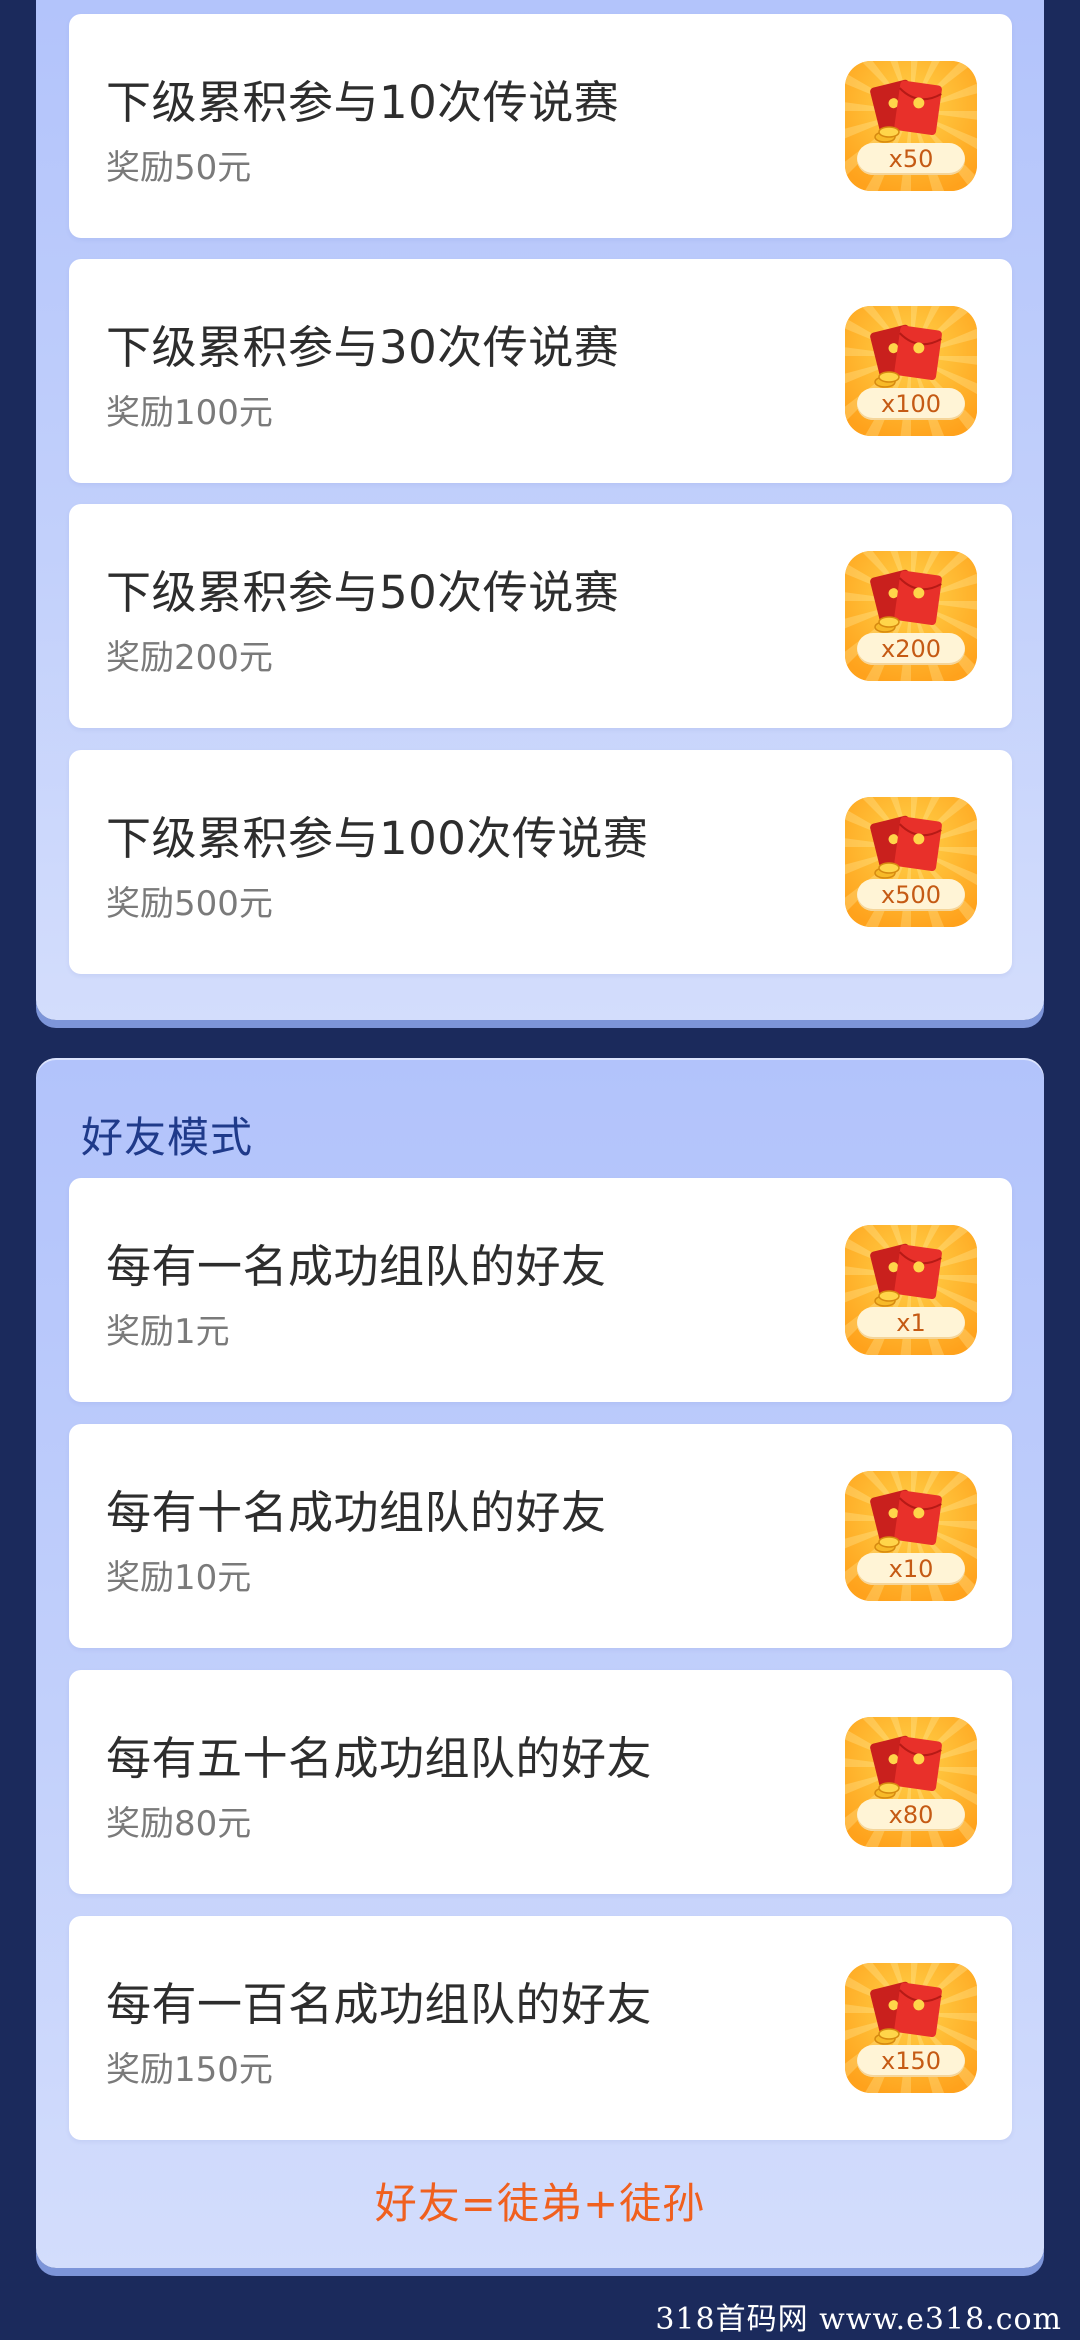 The width and height of the screenshot is (1080, 2340). I want to click on reward-count-label: x200, so click(911, 649).